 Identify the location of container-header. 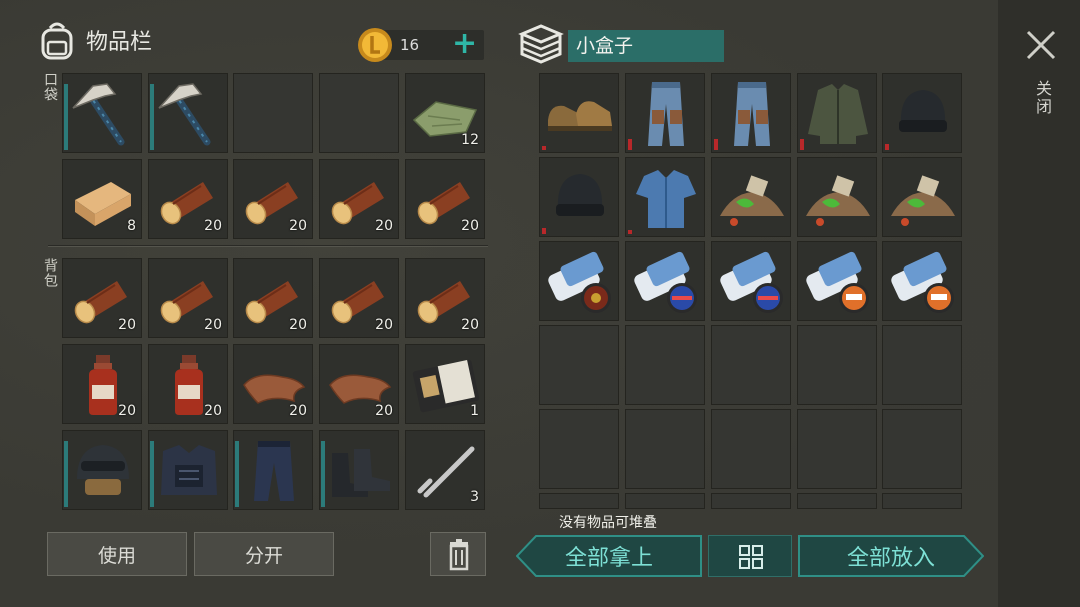
(541, 46).